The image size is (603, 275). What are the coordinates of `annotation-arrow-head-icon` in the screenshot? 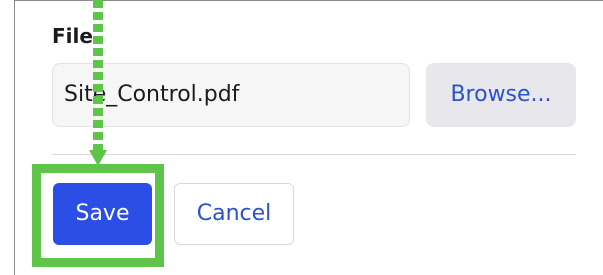 It's located at (98, 158).